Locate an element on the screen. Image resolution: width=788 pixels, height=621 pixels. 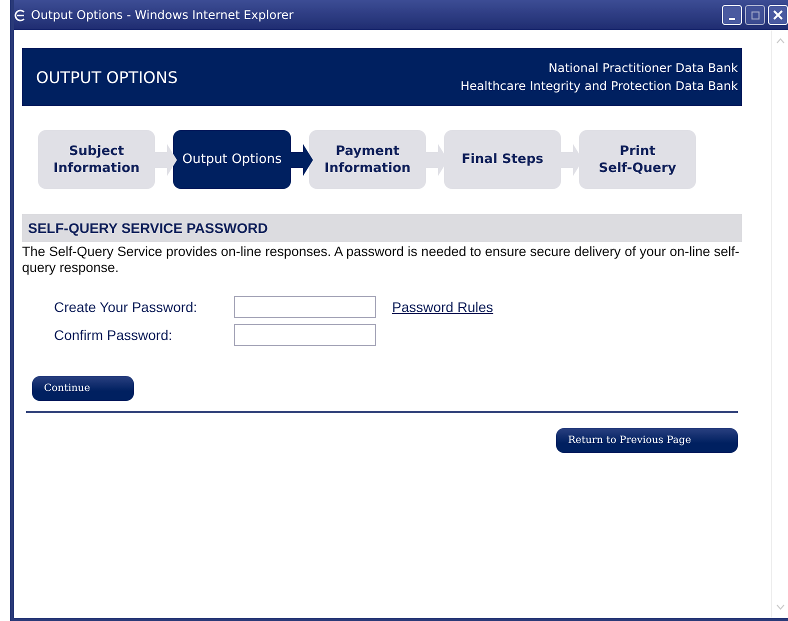
browser-icon is located at coordinates (20, 15).